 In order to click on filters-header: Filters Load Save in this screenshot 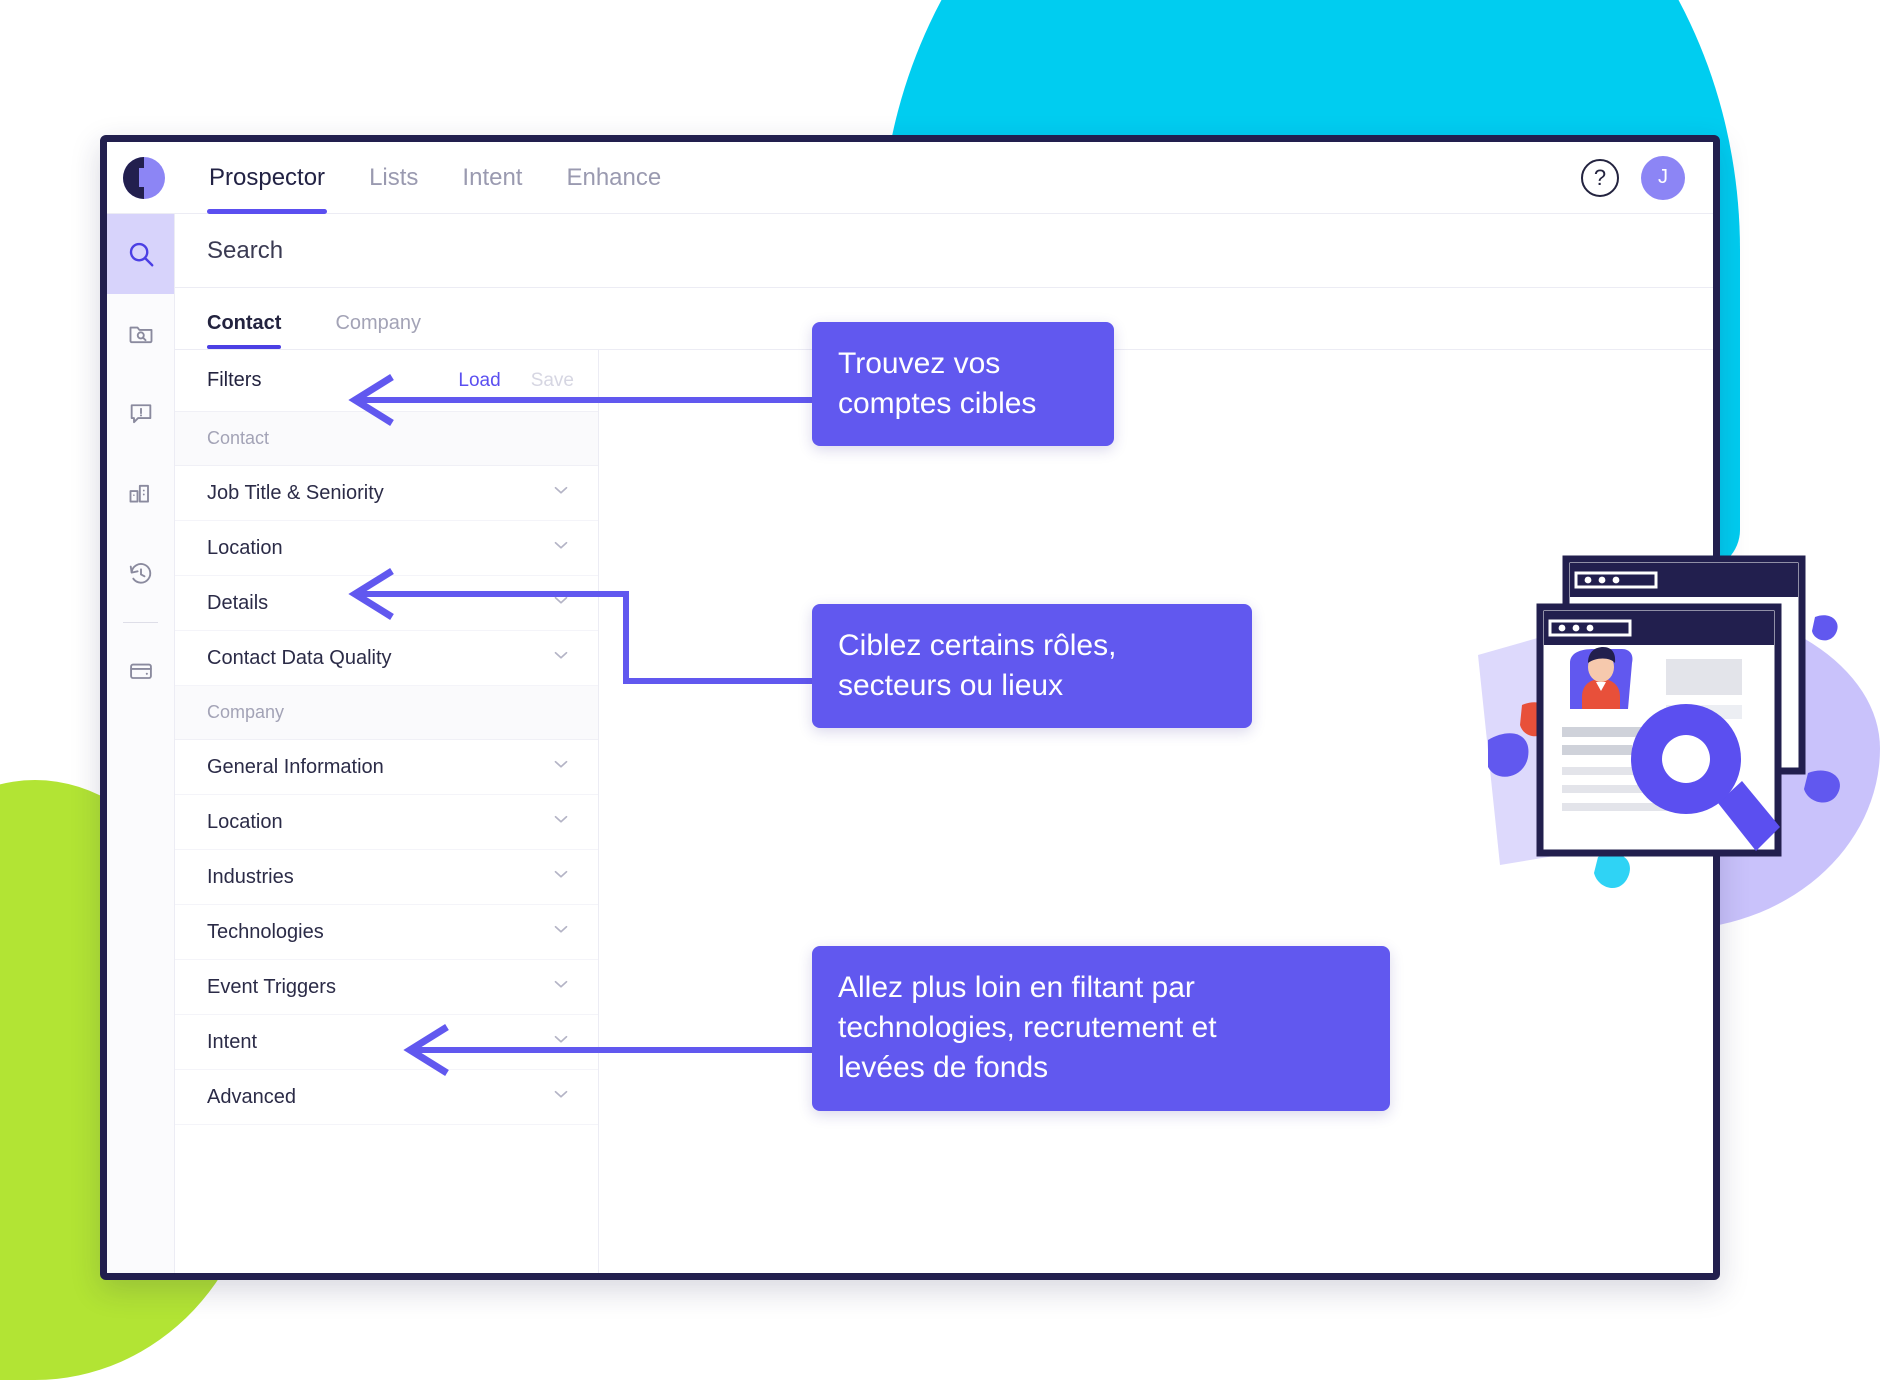, I will do `click(386, 381)`.